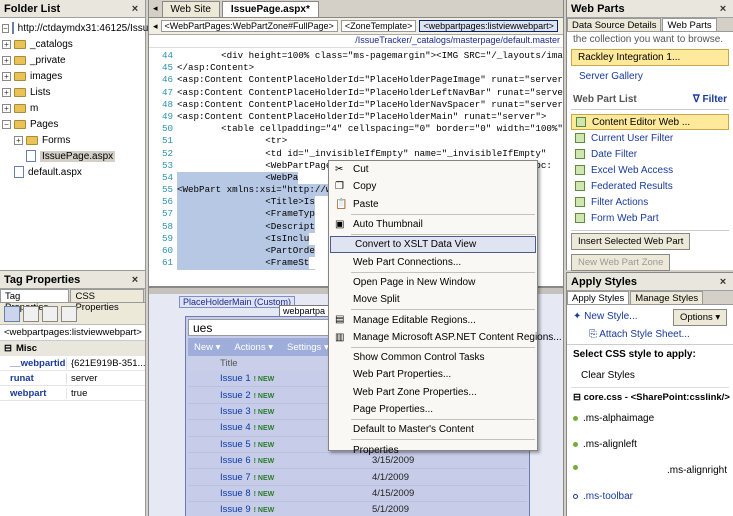 This screenshot has width=733, height=516. What do you see at coordinates (69, 313) in the screenshot?
I see `tag-icon` at bounding box center [69, 313].